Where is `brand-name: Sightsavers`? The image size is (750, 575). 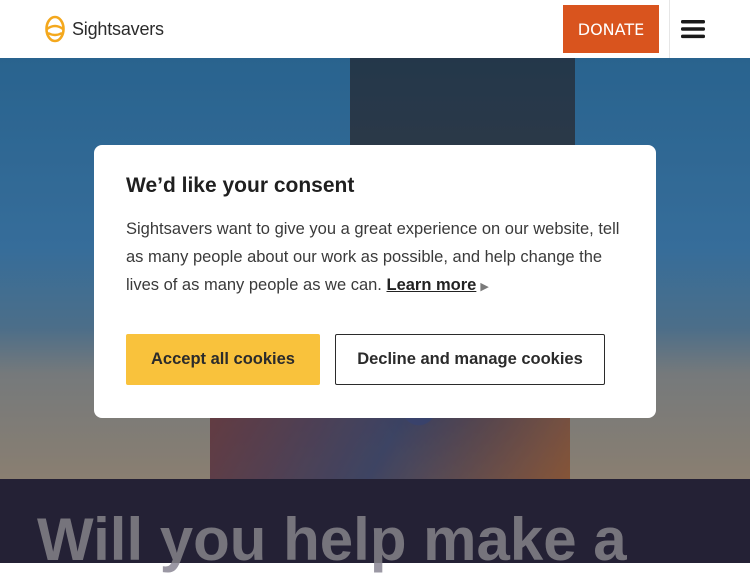 brand-name: Sightsavers is located at coordinates (118, 28).